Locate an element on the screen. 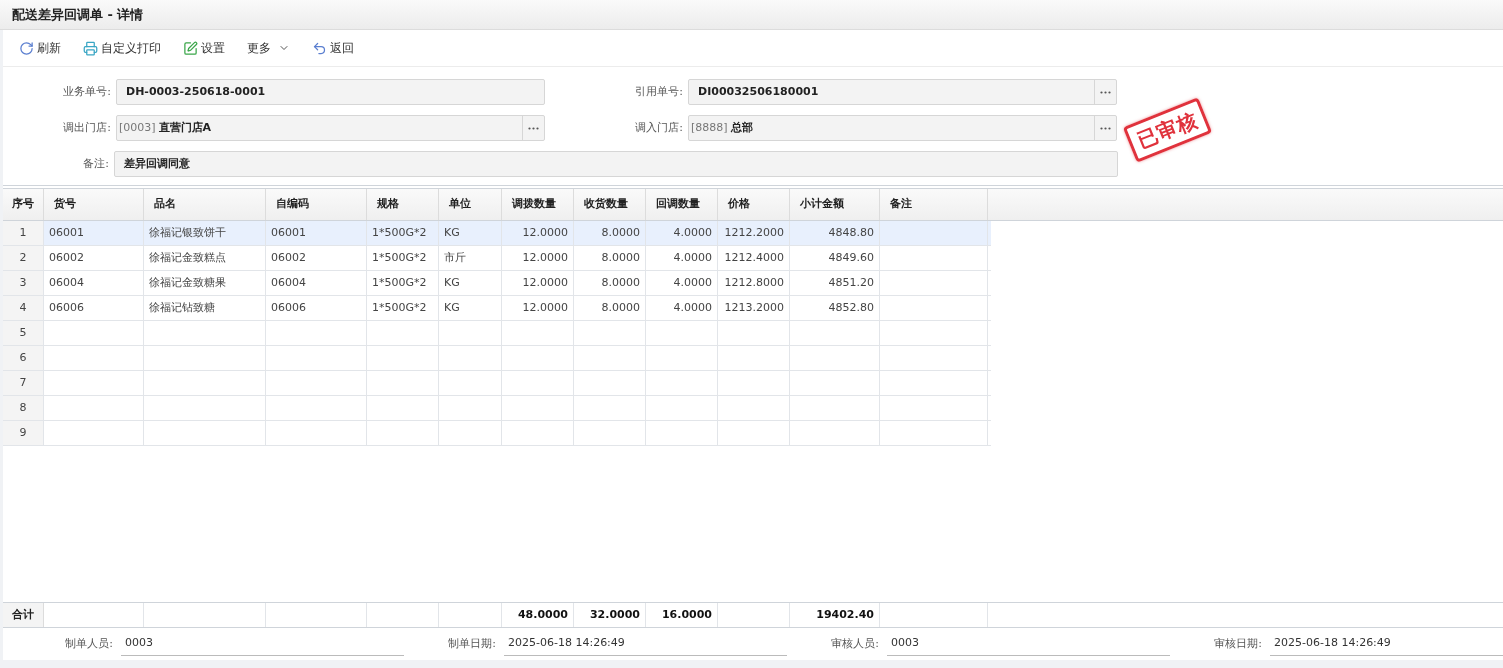 Image resolution: width=1503 pixels, height=668 pixels. total-cell: 32.0000 is located at coordinates (610, 615).